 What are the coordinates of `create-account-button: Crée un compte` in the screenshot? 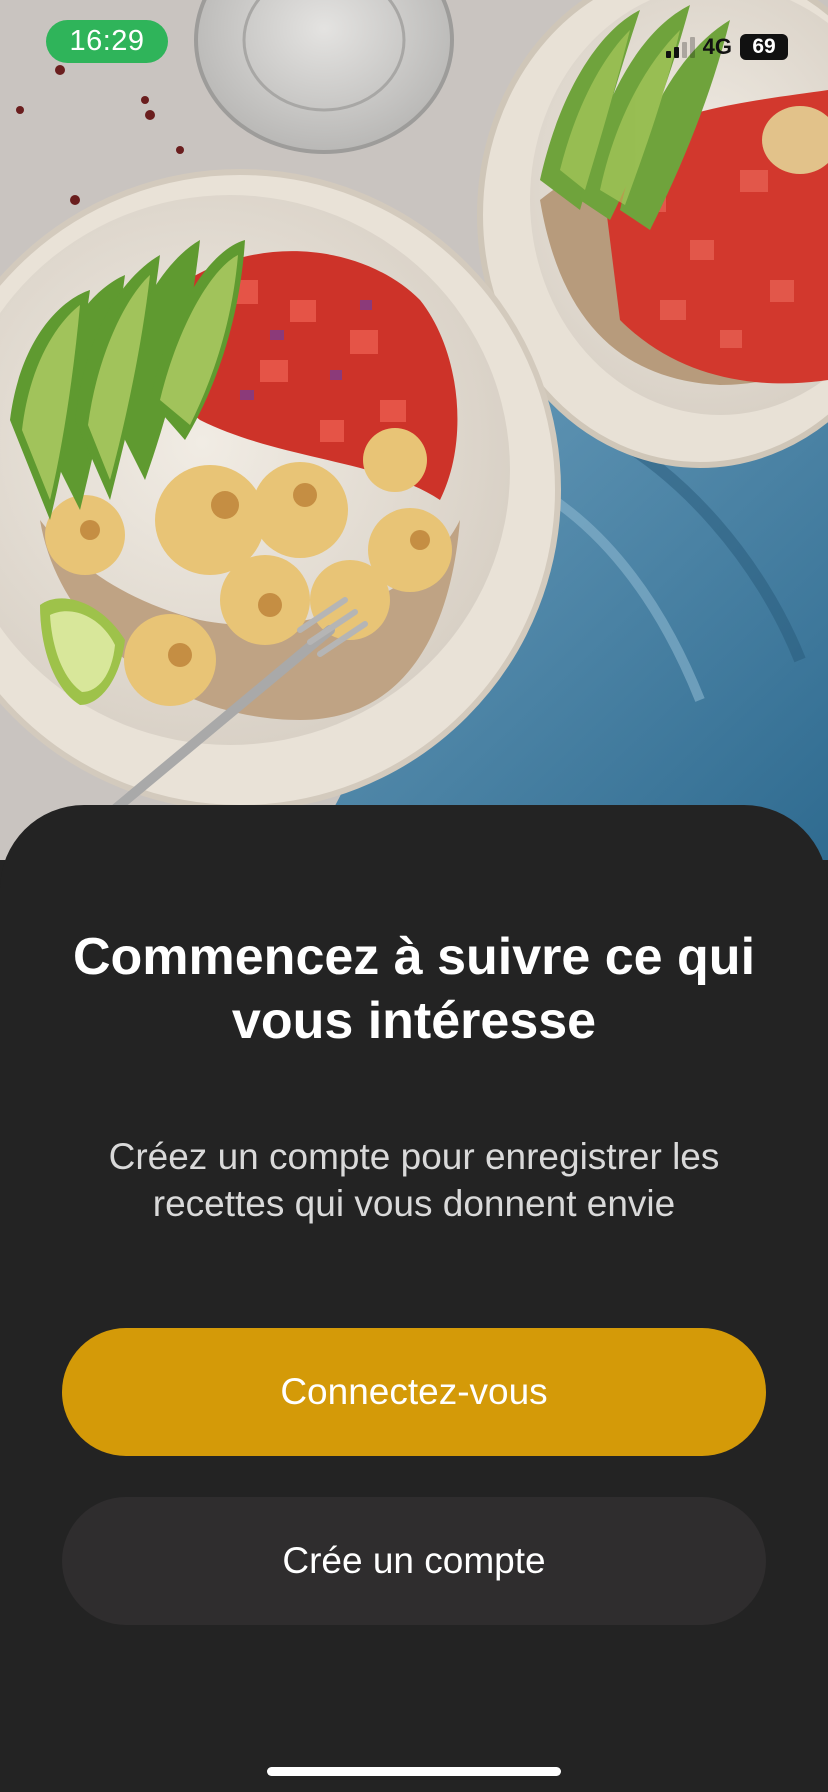 It's located at (414, 1561).